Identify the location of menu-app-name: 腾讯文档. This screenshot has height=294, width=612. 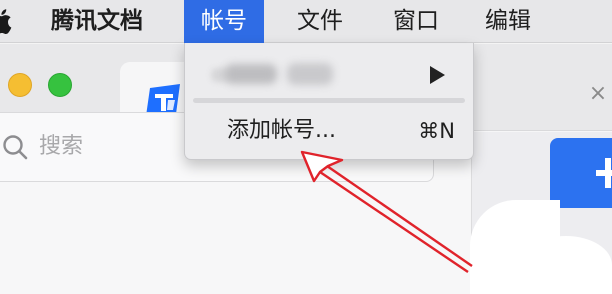
(97, 21).